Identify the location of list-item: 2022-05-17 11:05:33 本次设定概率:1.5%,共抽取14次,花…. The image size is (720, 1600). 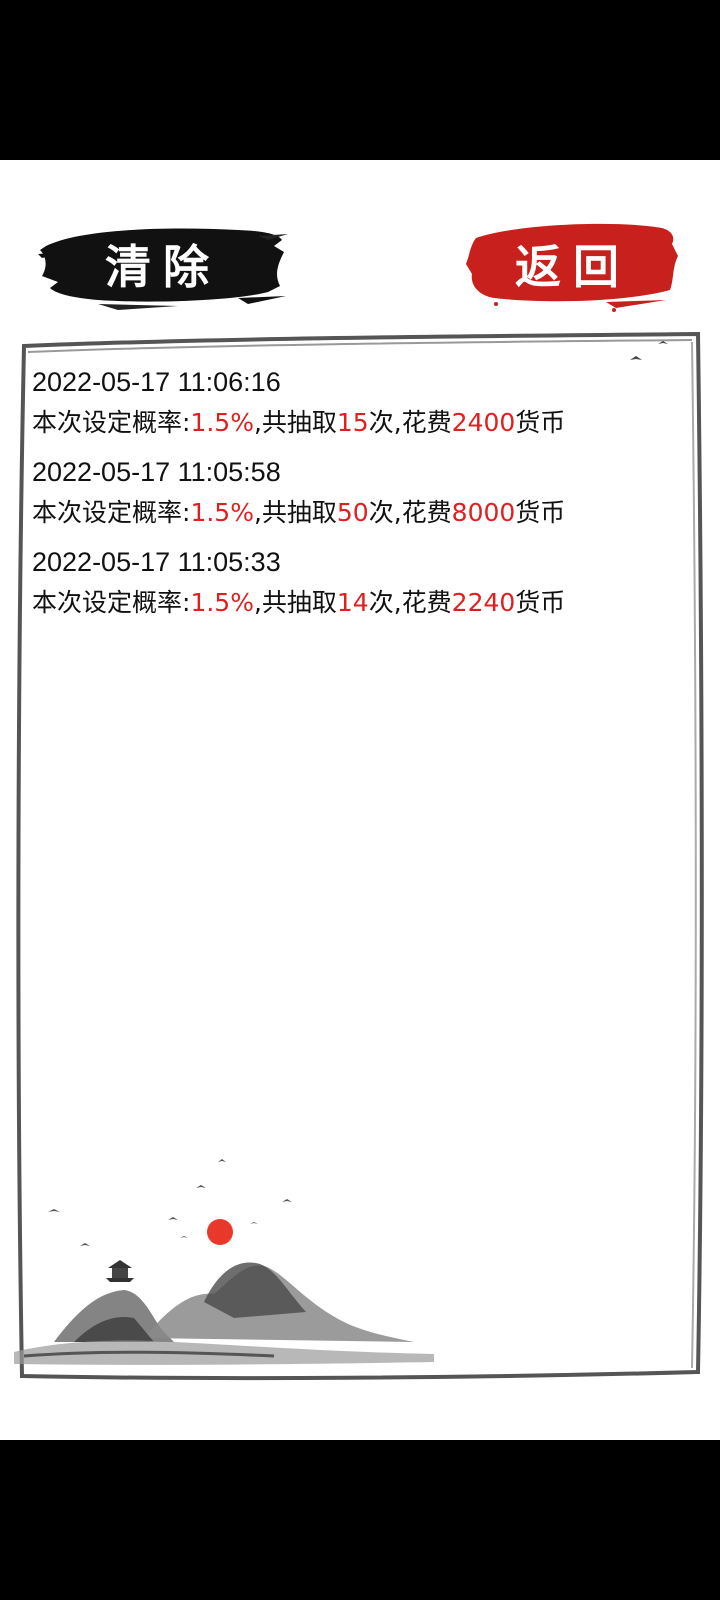
(347, 583).